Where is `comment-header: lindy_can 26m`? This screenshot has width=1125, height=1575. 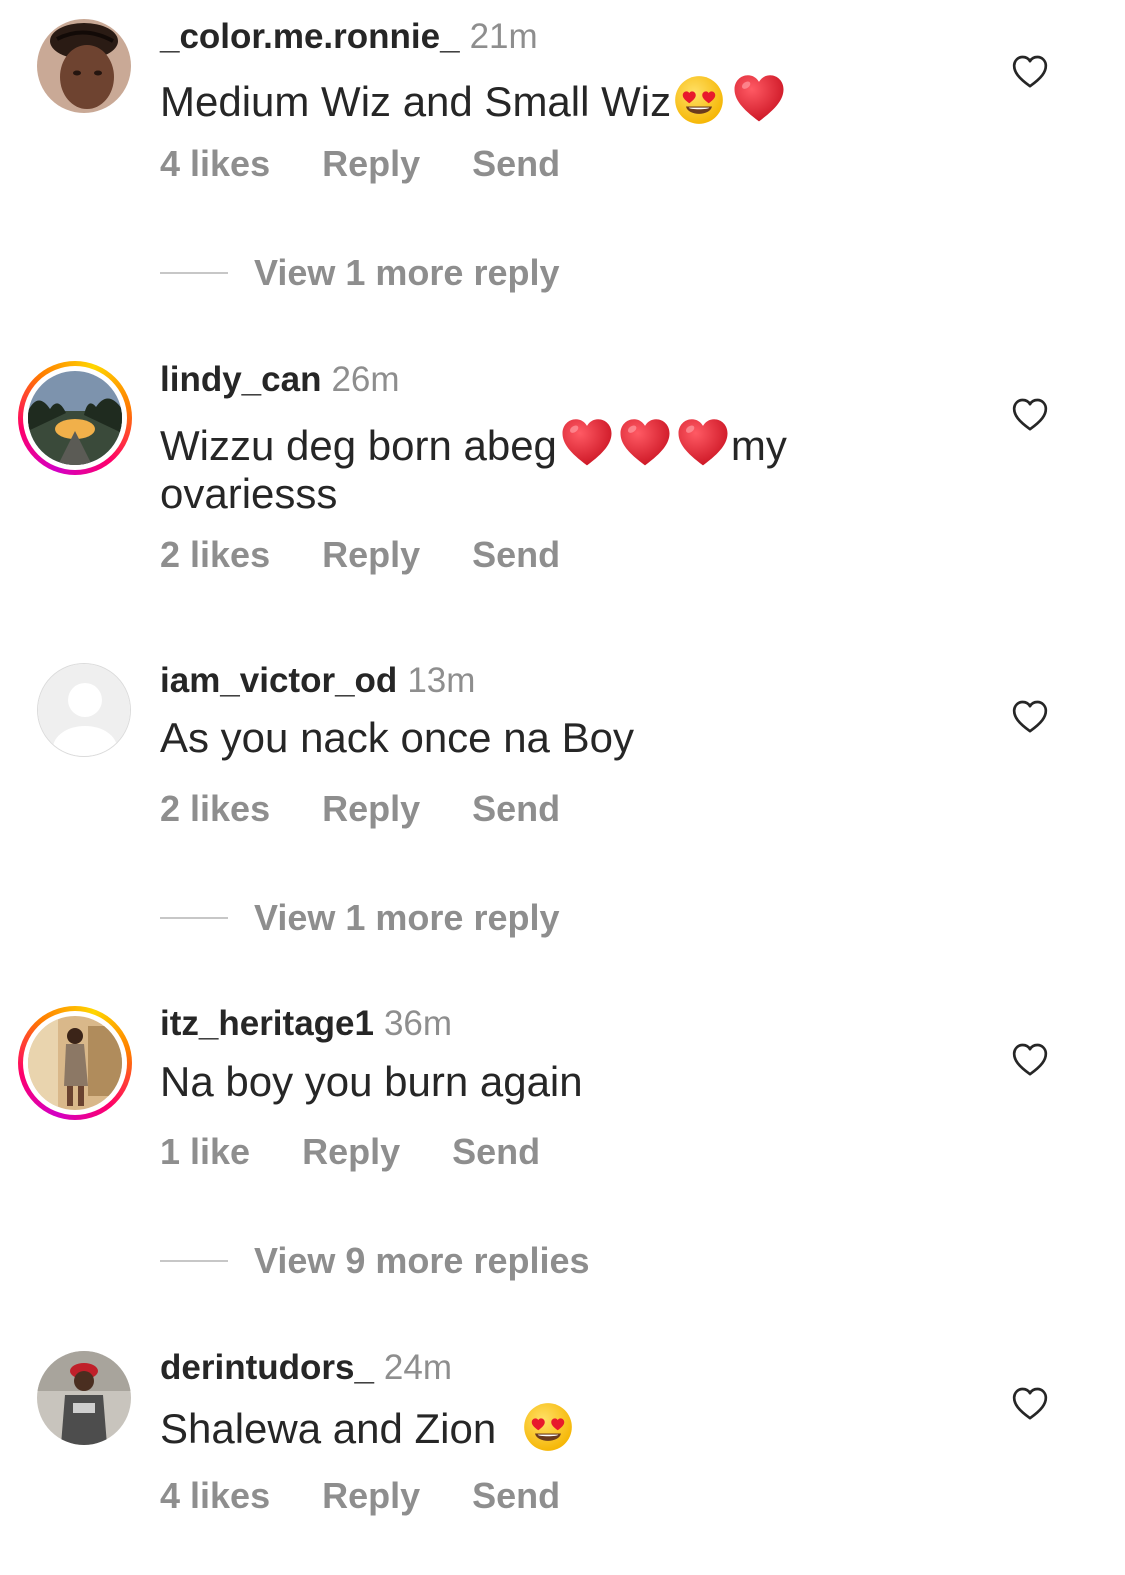 comment-header: lindy_can 26m is located at coordinates (280, 380).